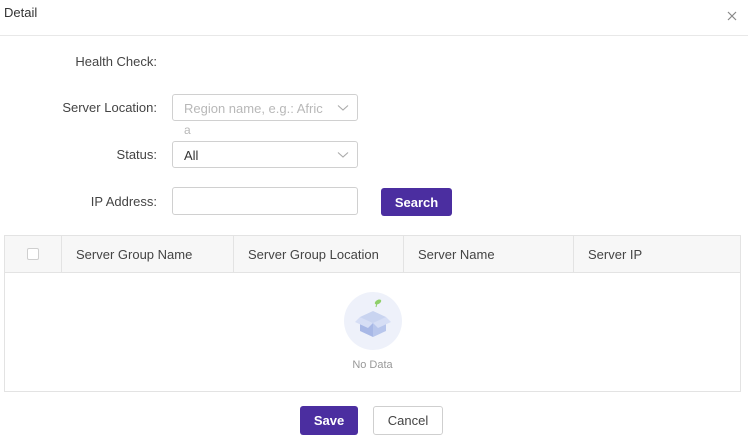 This screenshot has height=441, width=748. I want to click on column-header-server-group-location: Server Group Location, so click(318, 254).